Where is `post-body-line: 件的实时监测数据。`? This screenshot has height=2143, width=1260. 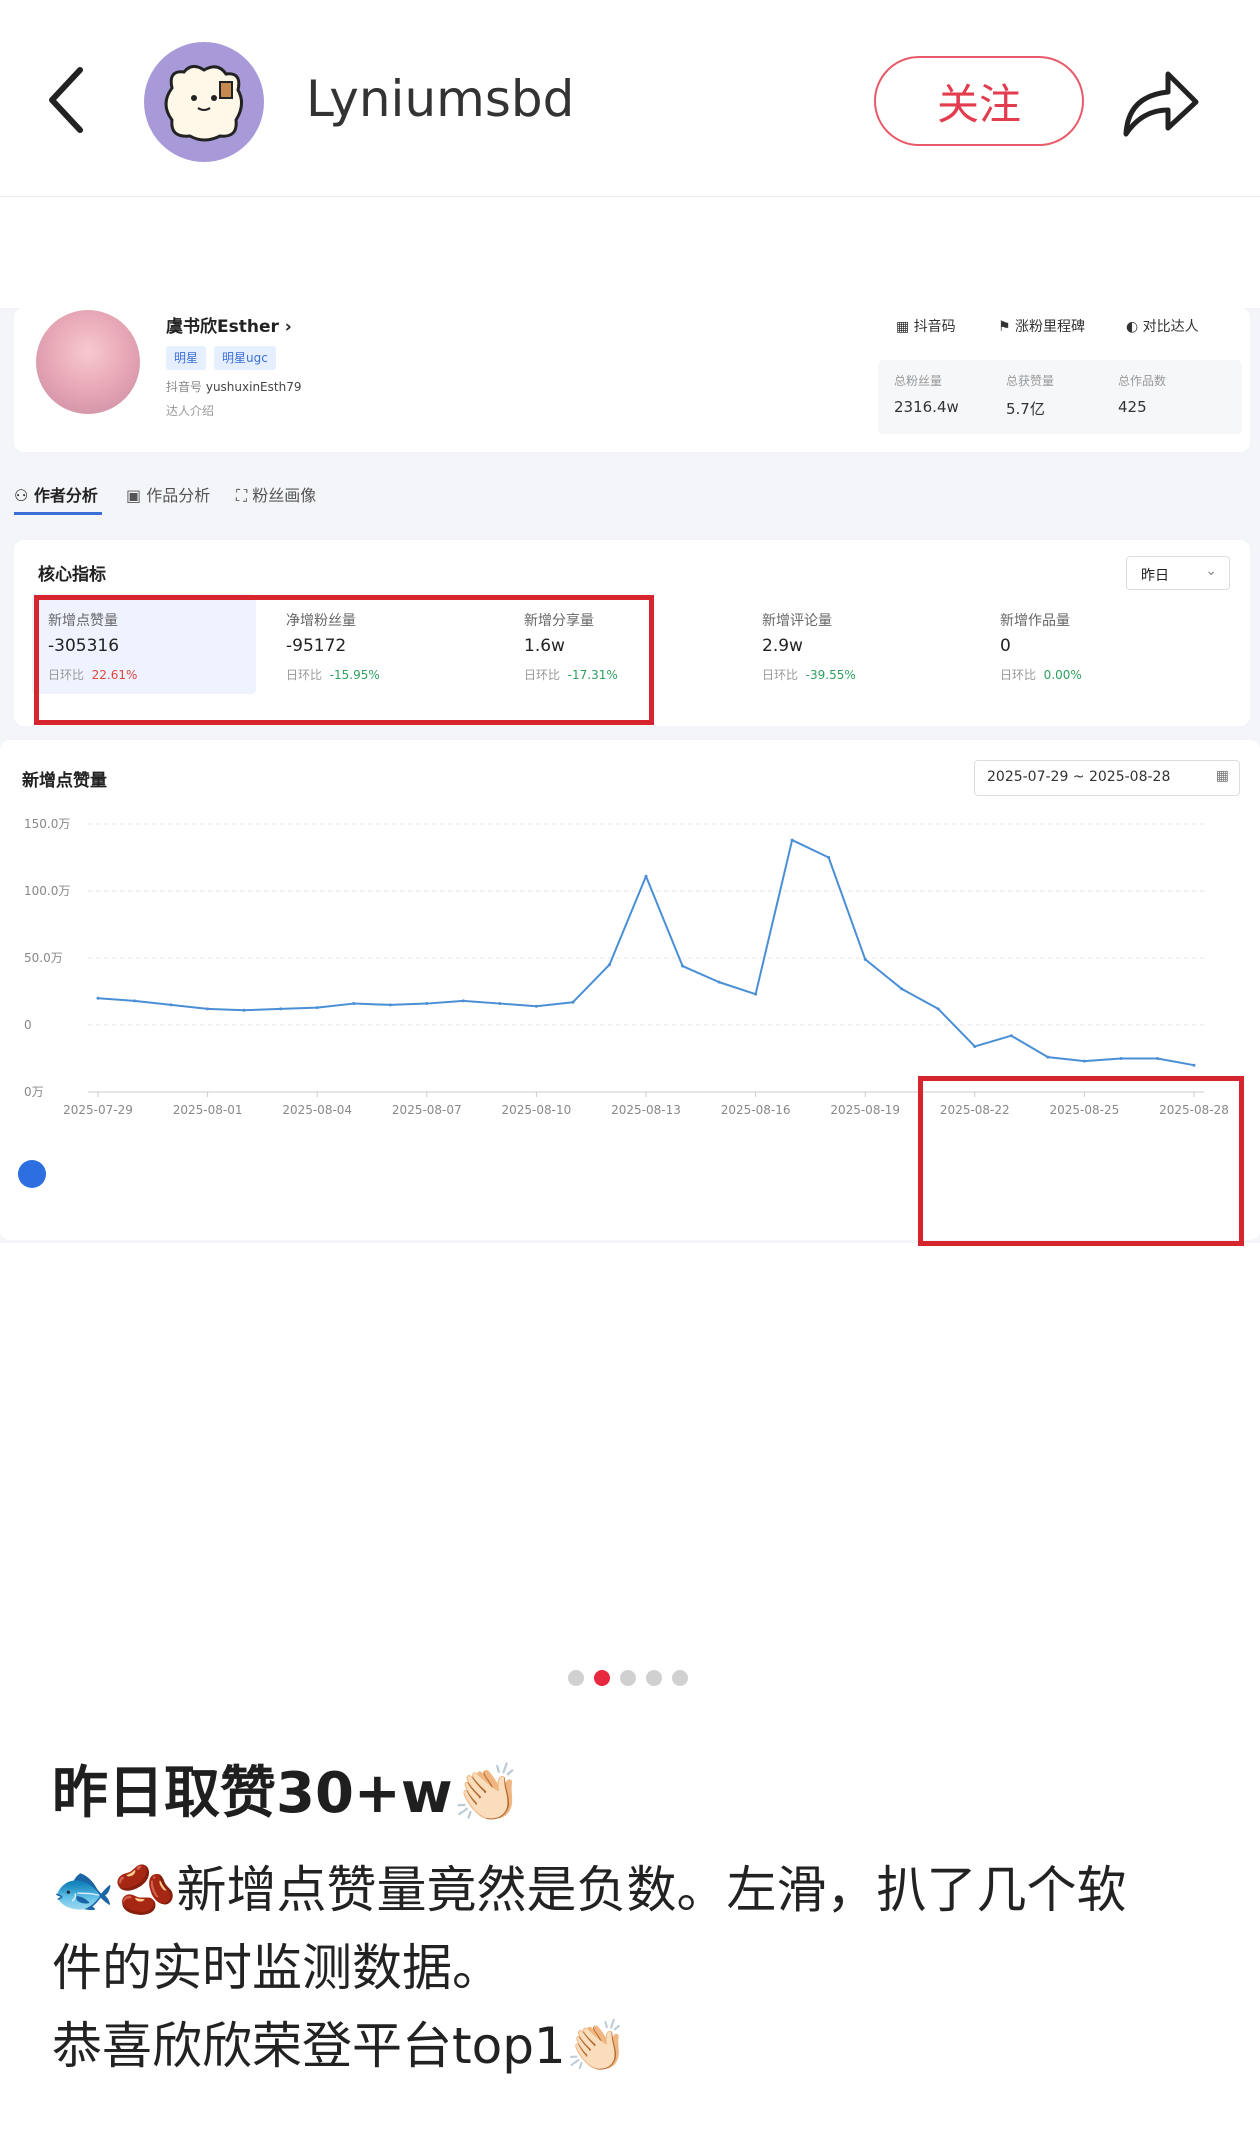
post-body-line: 件的实时监测数据。 is located at coordinates (277, 1968).